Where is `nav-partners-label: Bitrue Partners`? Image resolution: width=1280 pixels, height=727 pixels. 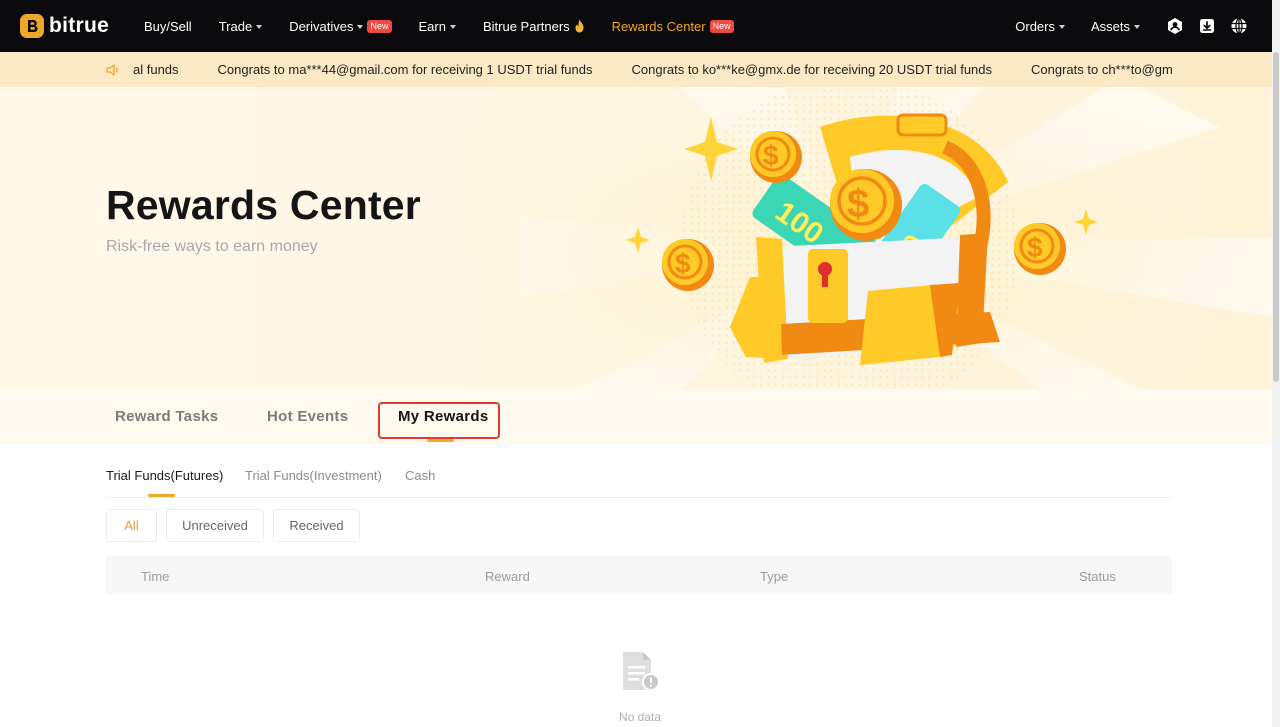 nav-partners-label: Bitrue Partners is located at coordinates (526, 26).